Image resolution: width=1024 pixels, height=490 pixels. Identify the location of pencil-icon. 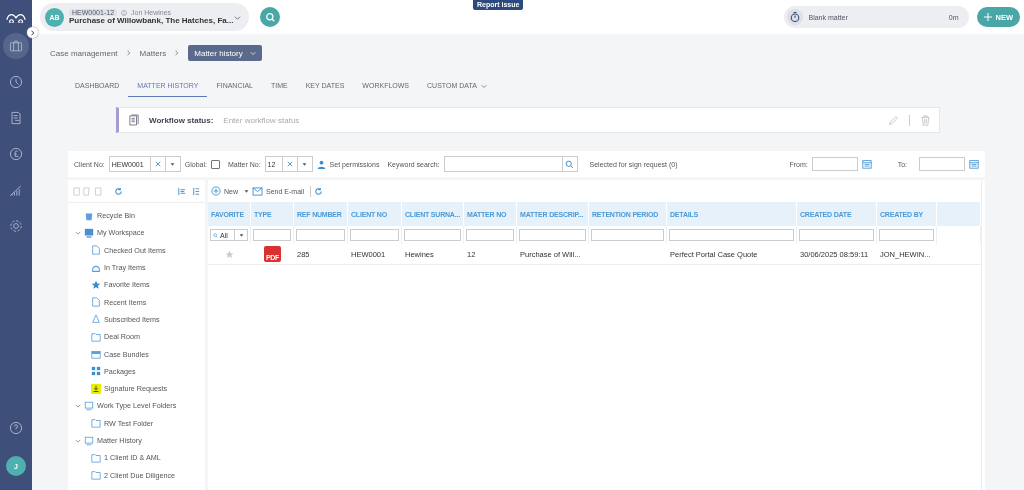
(893, 120).